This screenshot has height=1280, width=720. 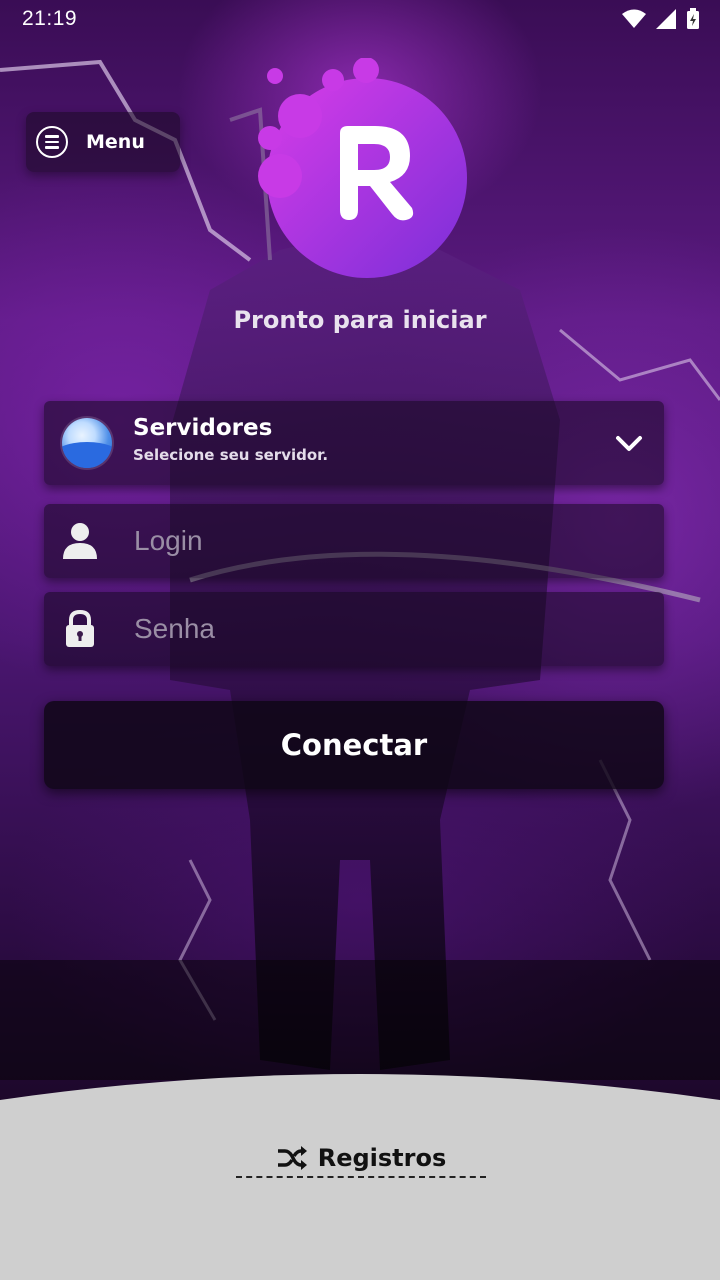 I want to click on battery-icon, so click(x=693, y=18).